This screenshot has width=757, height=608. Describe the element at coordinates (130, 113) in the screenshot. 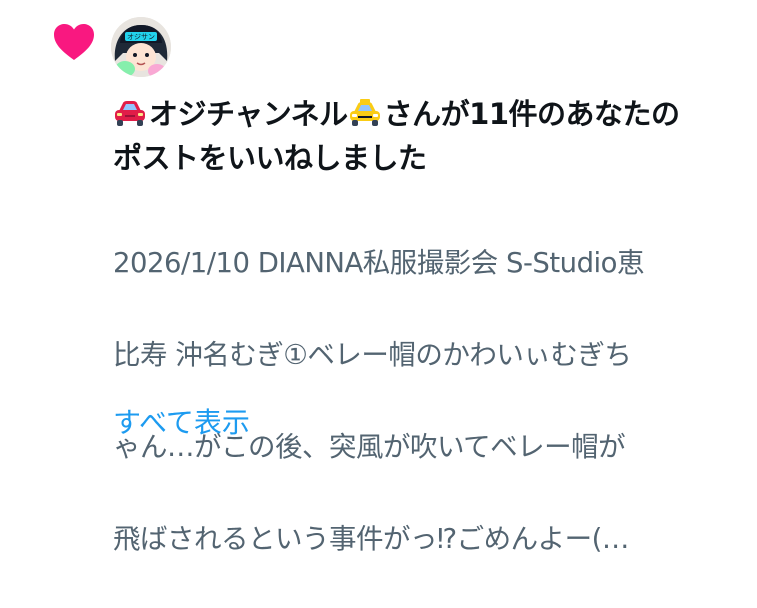

I see `red-car-emoji` at that location.